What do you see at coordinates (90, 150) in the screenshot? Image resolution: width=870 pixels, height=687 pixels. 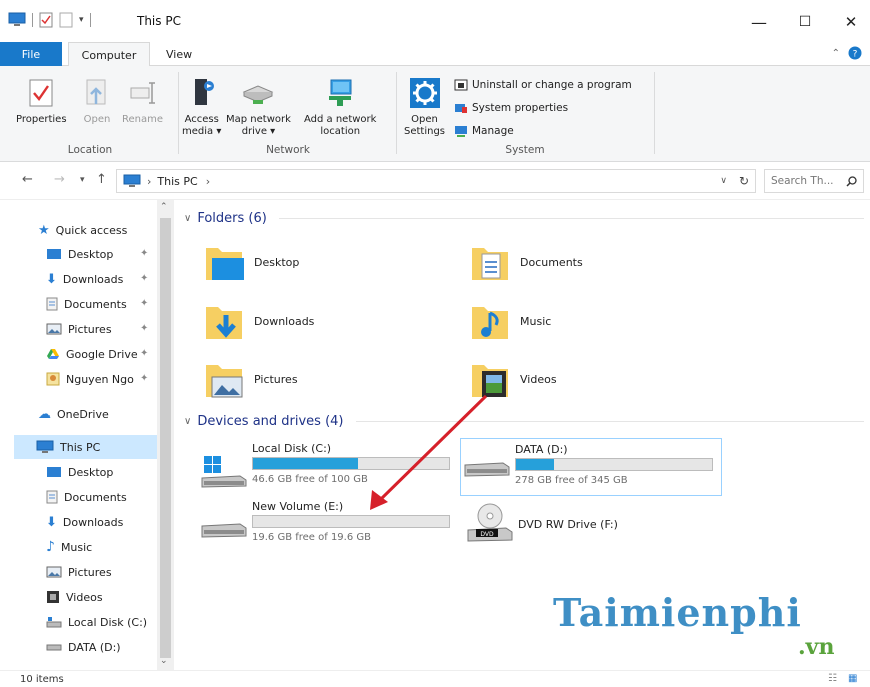 I see `location-group-label: Location` at bounding box center [90, 150].